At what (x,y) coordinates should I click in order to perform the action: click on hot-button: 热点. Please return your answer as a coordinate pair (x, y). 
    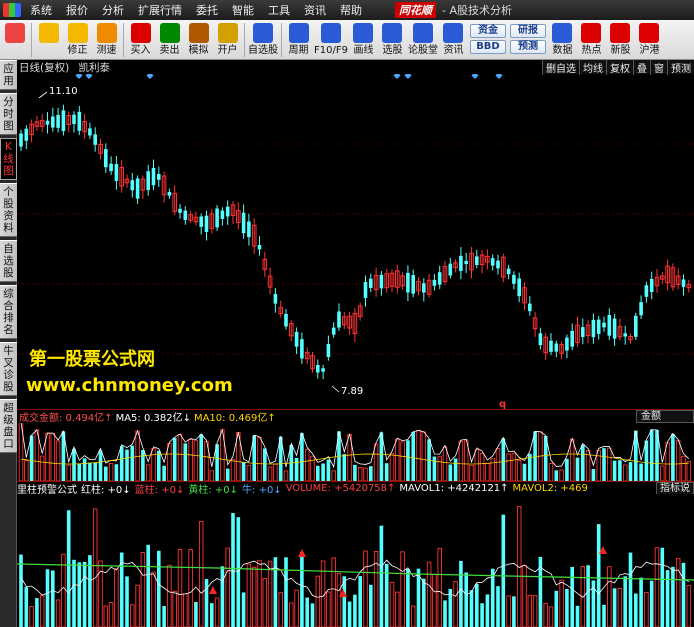
    Looking at the image, I should click on (591, 38).